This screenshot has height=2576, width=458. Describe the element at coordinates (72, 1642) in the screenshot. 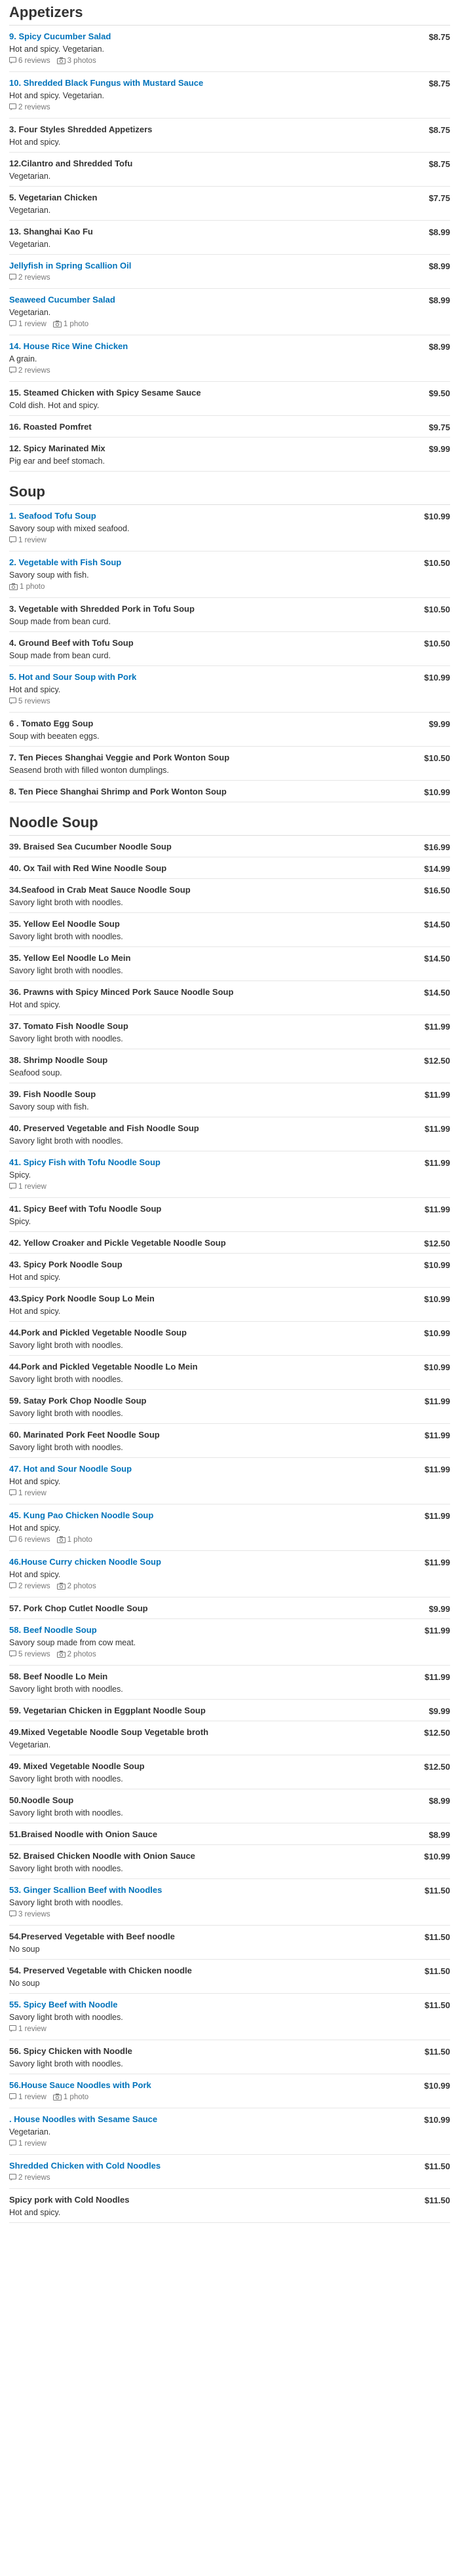

I see `menu-item-description: Savory soup made from cow meat.` at that location.